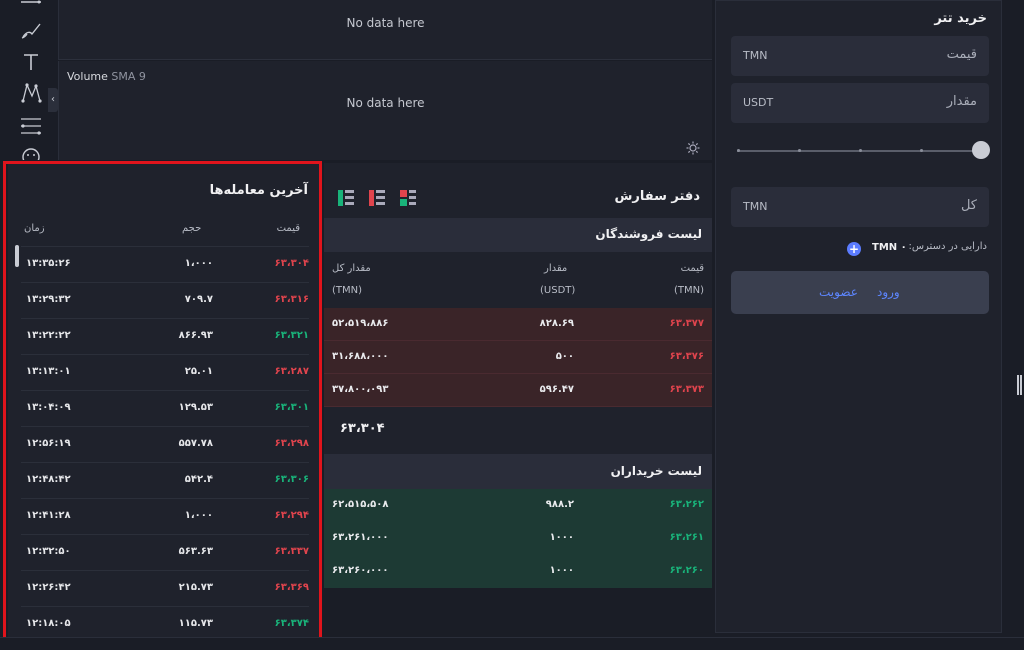  I want to click on chart-pane-volume: Volume SMA 9 No data here, so click(385, 110).